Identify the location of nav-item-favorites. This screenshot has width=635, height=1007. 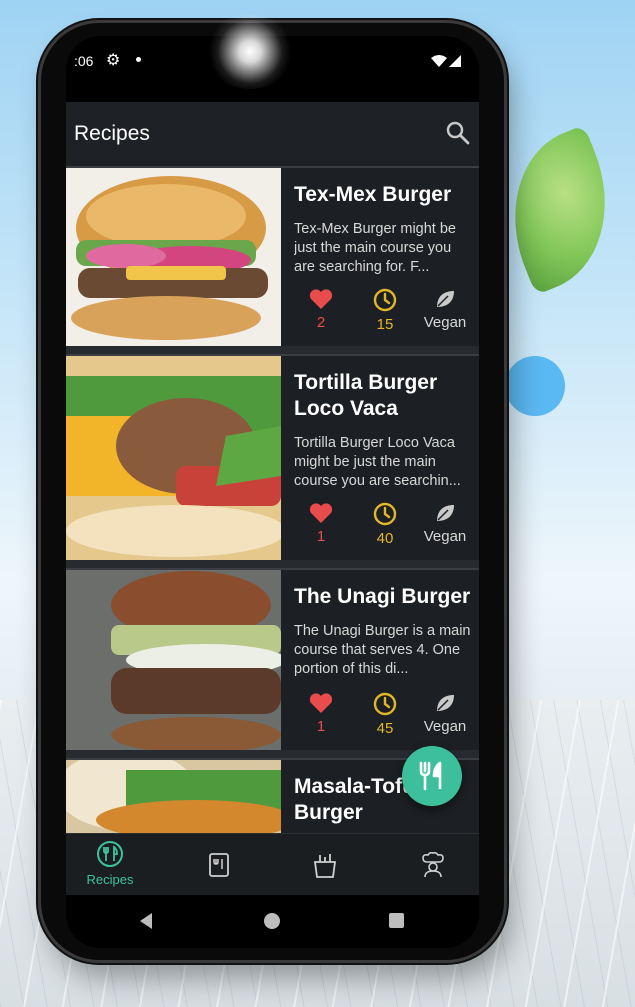
(219, 865).